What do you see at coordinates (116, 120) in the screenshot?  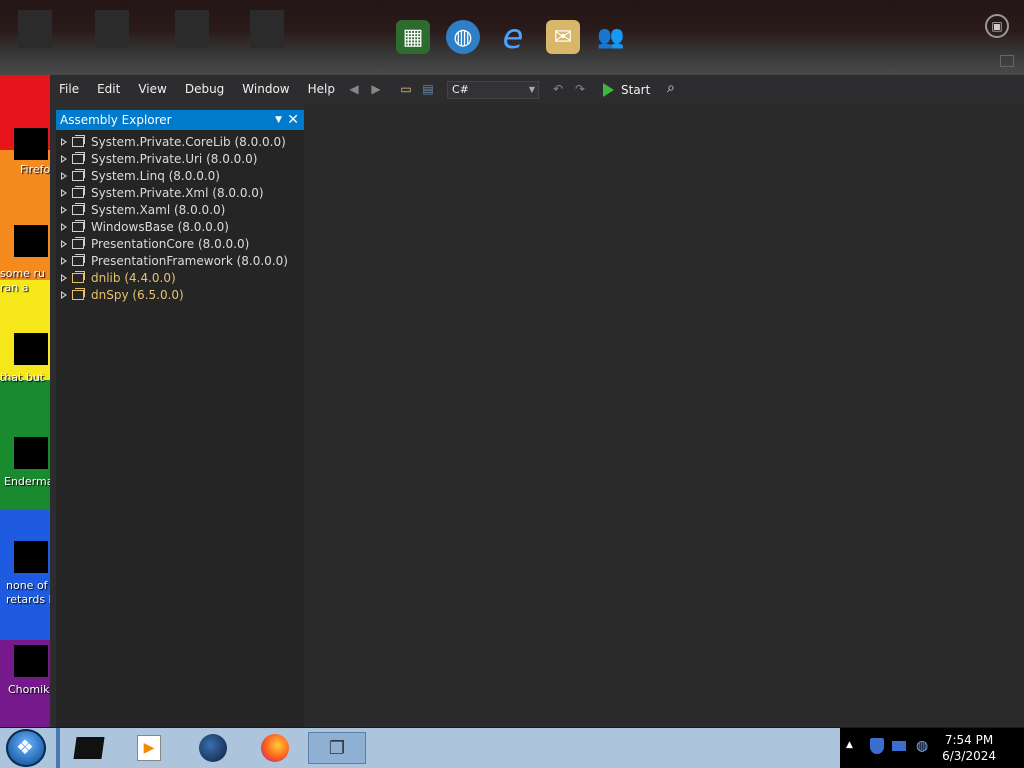 I see `assembly-explorer-title: Assembly Explorer` at bounding box center [116, 120].